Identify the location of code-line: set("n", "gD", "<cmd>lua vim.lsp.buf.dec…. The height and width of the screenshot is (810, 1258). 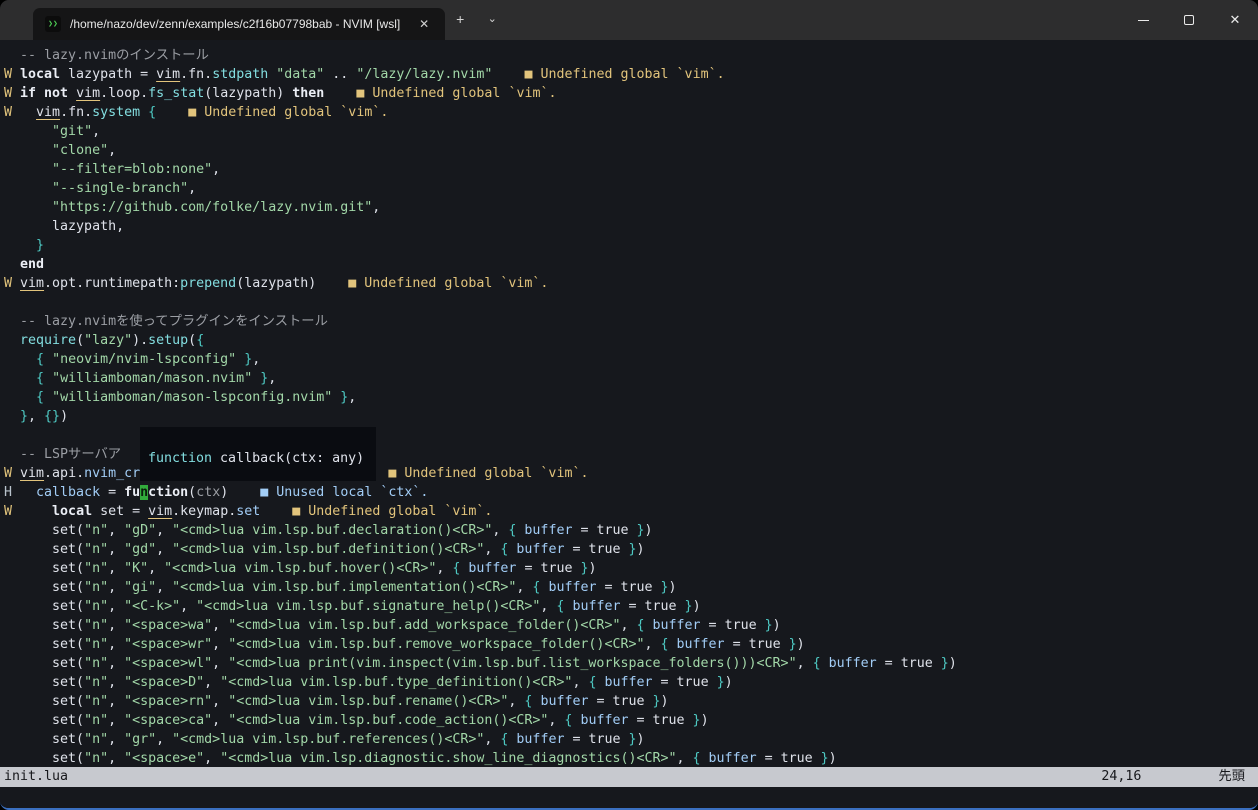
(631, 530).